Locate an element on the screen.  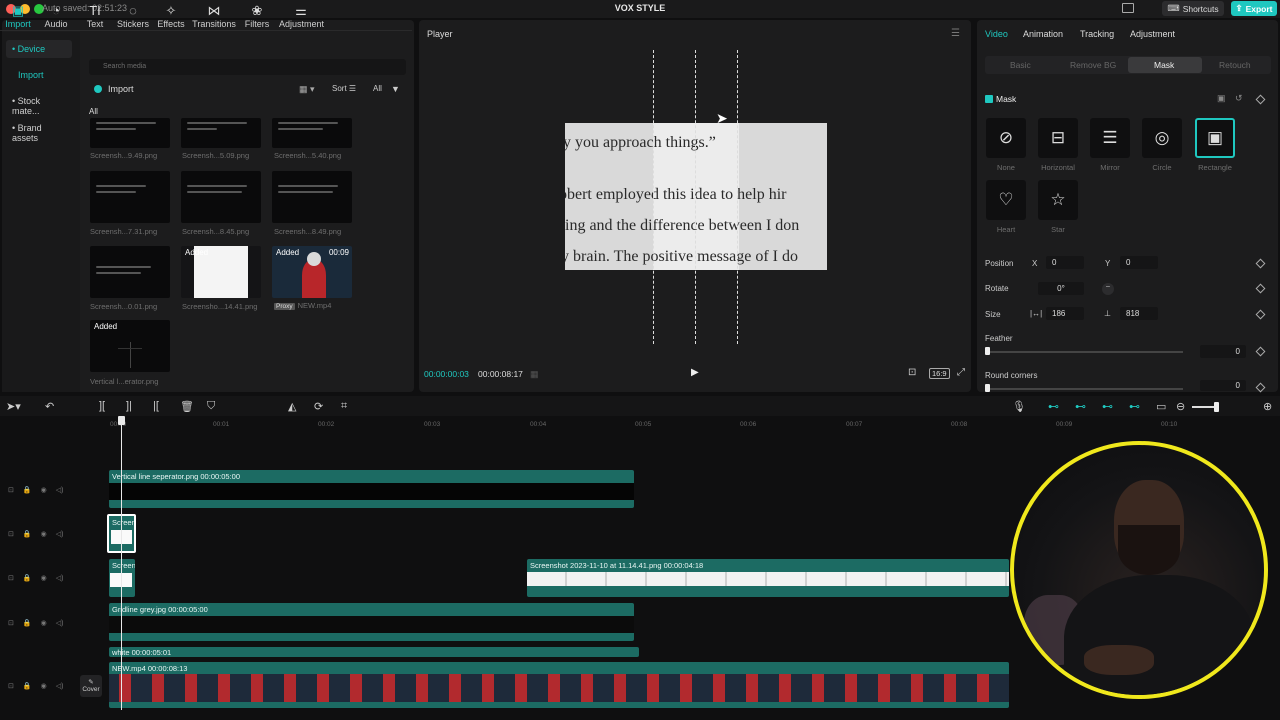
view-mode-toggle: ▦ ▾ is located at coordinates (307, 89).